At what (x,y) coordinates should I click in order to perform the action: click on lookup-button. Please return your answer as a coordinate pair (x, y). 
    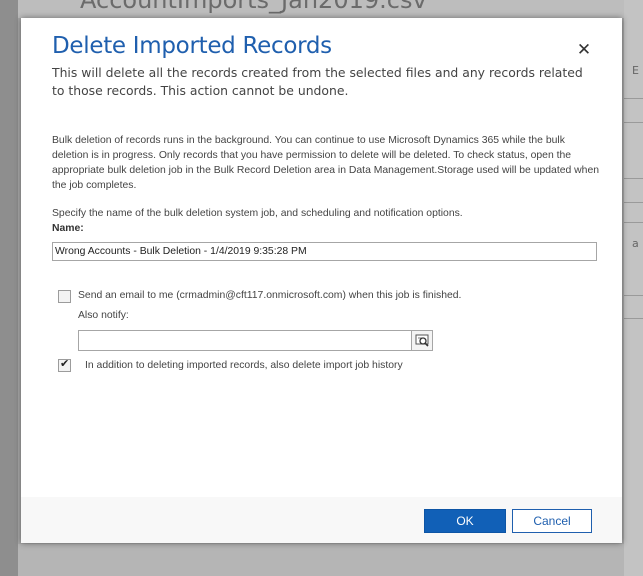
    Looking at the image, I should click on (422, 340).